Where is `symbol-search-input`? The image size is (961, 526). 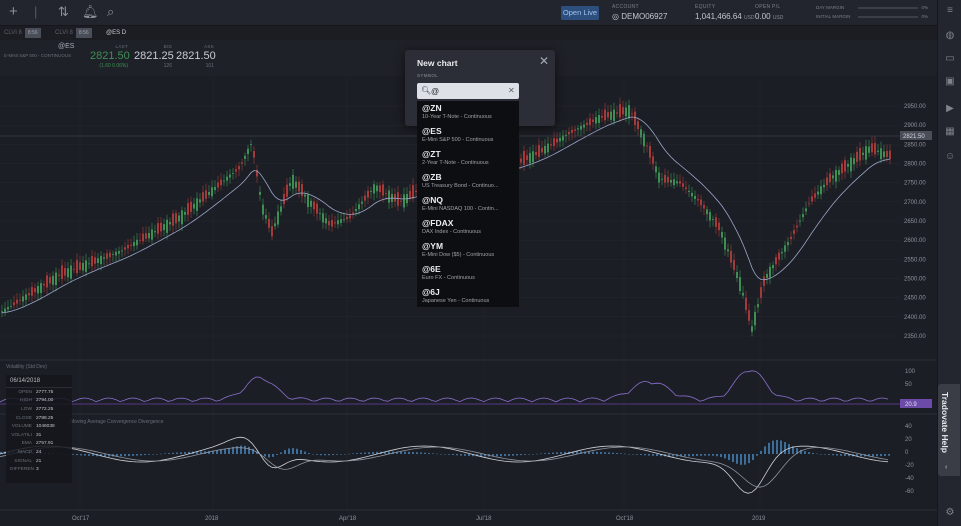
symbol-search-input is located at coordinates (469, 91).